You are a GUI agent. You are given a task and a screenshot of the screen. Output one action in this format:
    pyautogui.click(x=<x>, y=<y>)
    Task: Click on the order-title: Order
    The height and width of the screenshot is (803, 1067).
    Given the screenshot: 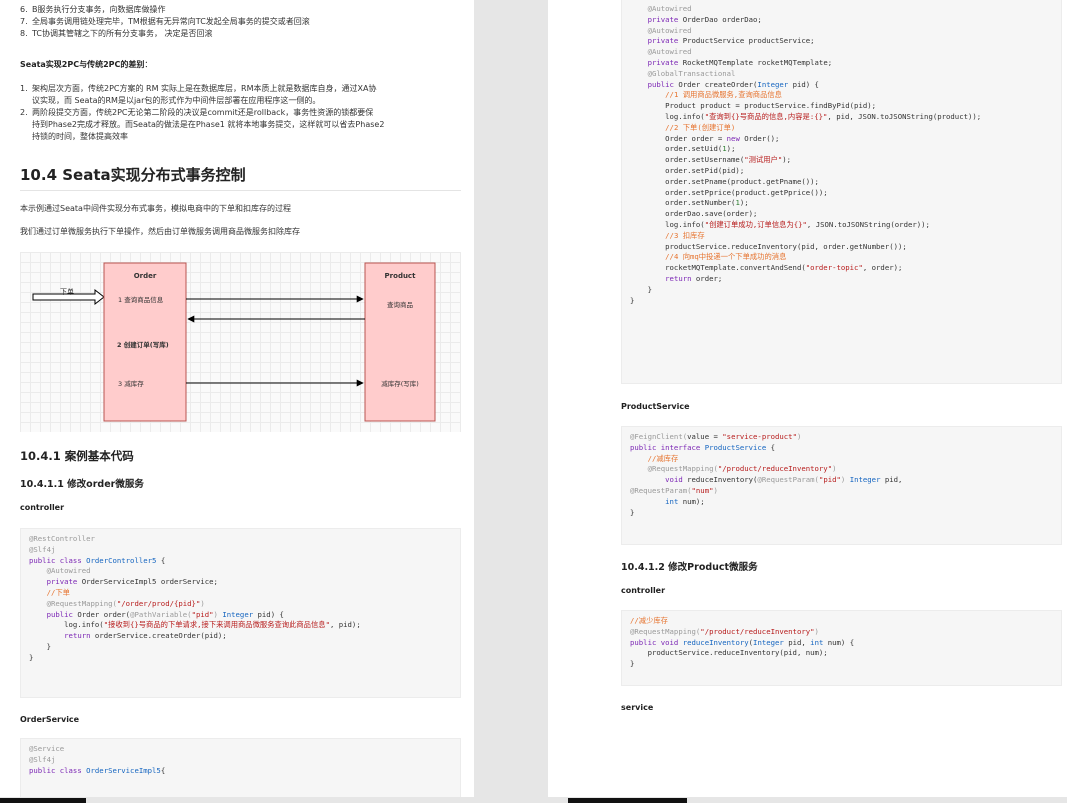 What is the action you would take?
    pyautogui.click(x=145, y=276)
    